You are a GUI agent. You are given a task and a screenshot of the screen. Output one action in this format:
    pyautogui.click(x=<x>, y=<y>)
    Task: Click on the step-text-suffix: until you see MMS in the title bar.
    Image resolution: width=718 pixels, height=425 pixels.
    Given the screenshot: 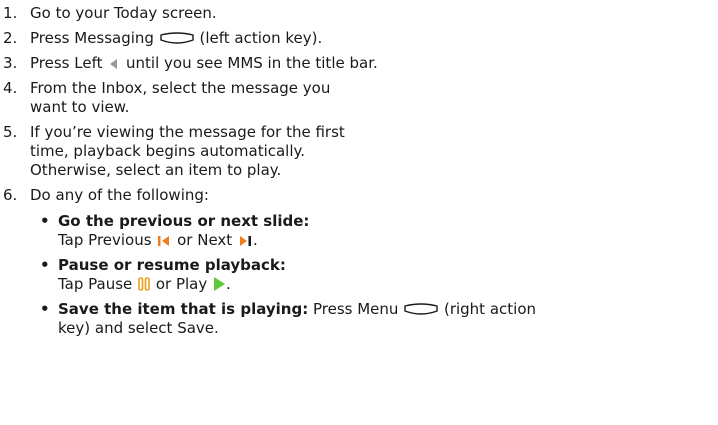 What is the action you would take?
    pyautogui.click(x=249, y=63)
    